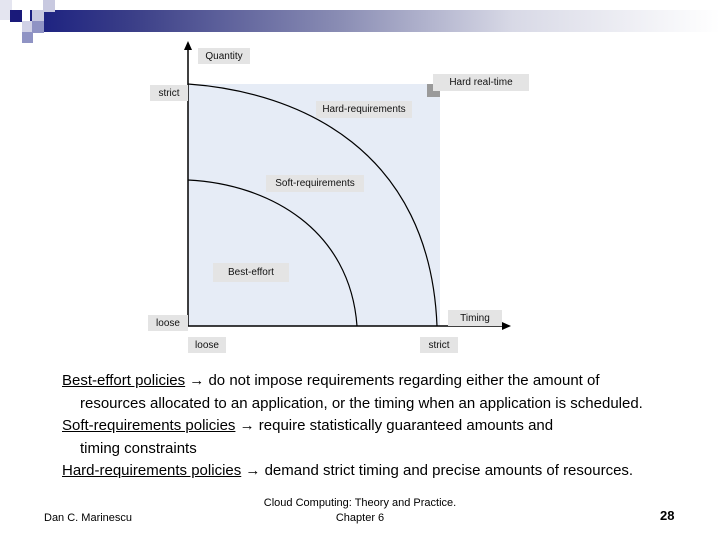 The image size is (720, 540). Describe the element at coordinates (88, 518) in the screenshot. I see `footer-author: Dan C. Marinescu` at that location.